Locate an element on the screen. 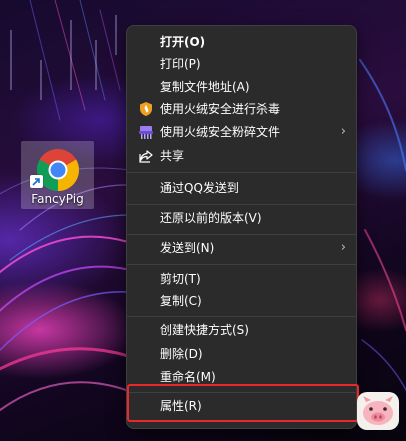 The image size is (406, 441). menu-item-label: 发送到(N) is located at coordinates (187, 248).